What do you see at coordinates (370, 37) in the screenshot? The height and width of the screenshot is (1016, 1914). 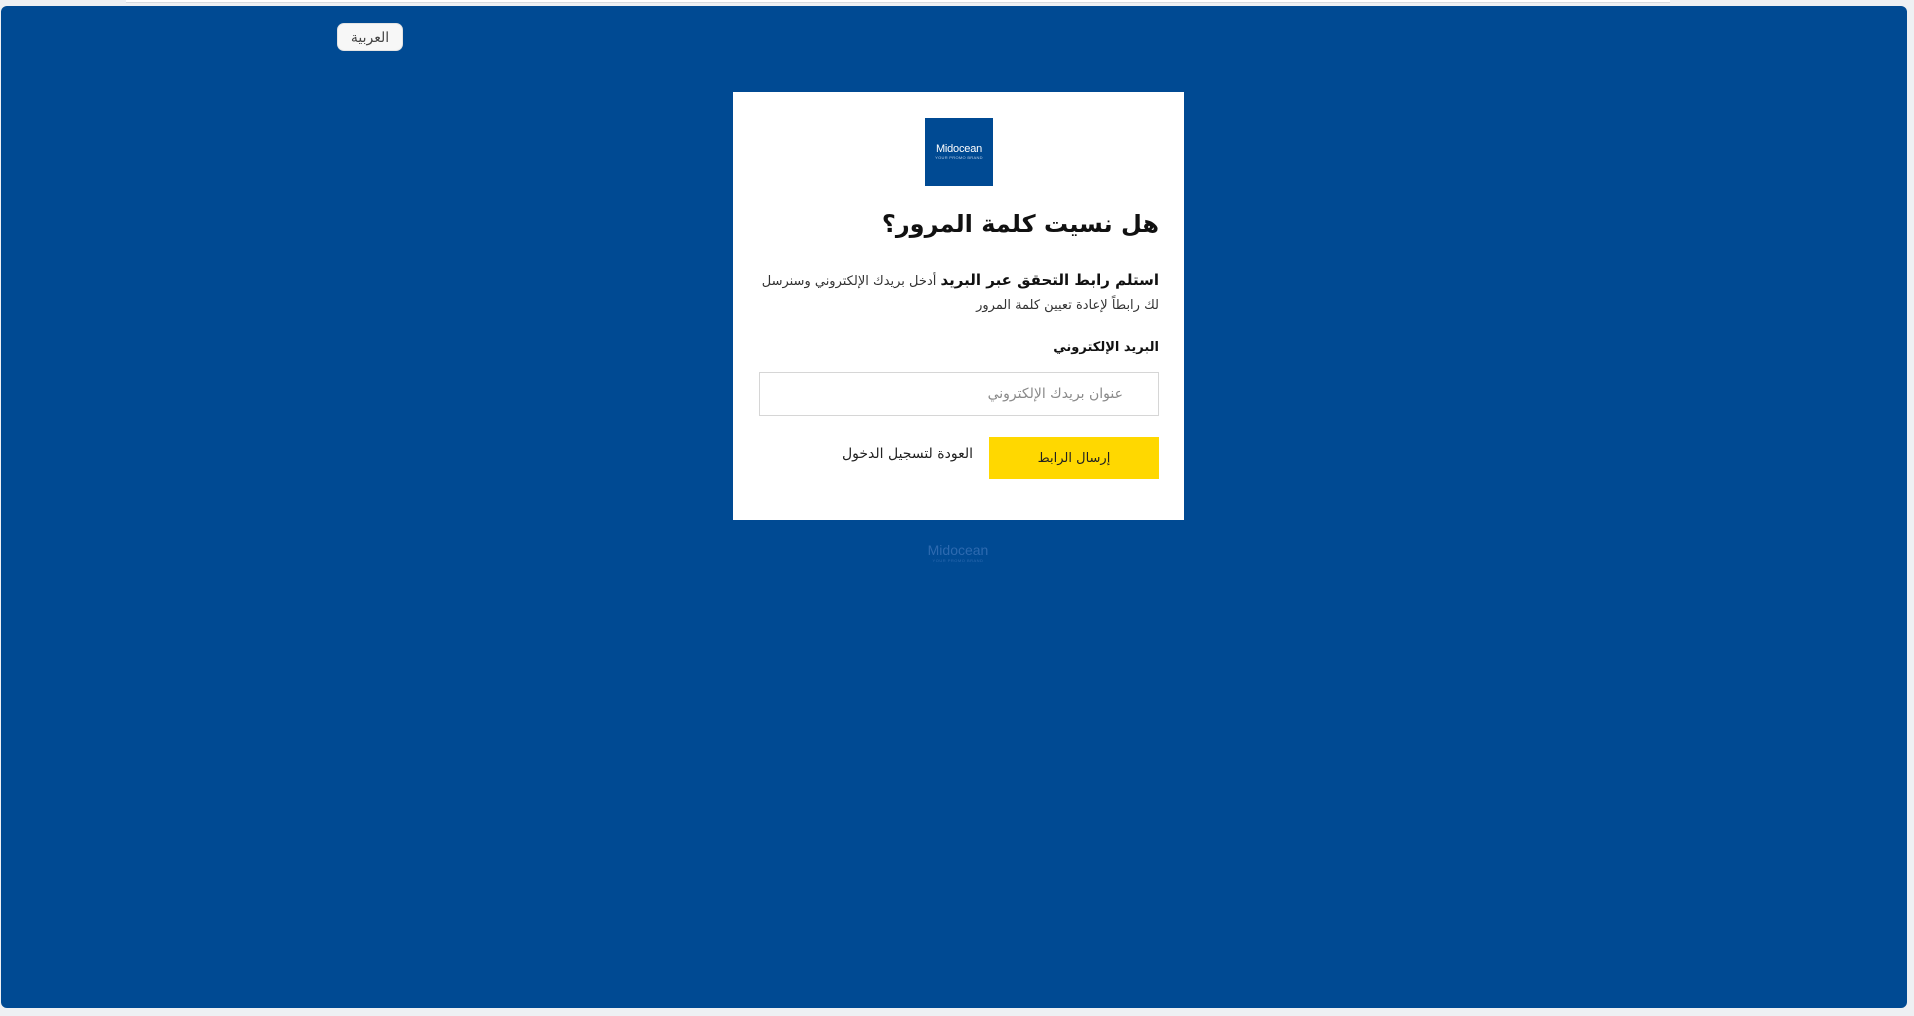 I see `language-switcher-button: العربية` at bounding box center [370, 37].